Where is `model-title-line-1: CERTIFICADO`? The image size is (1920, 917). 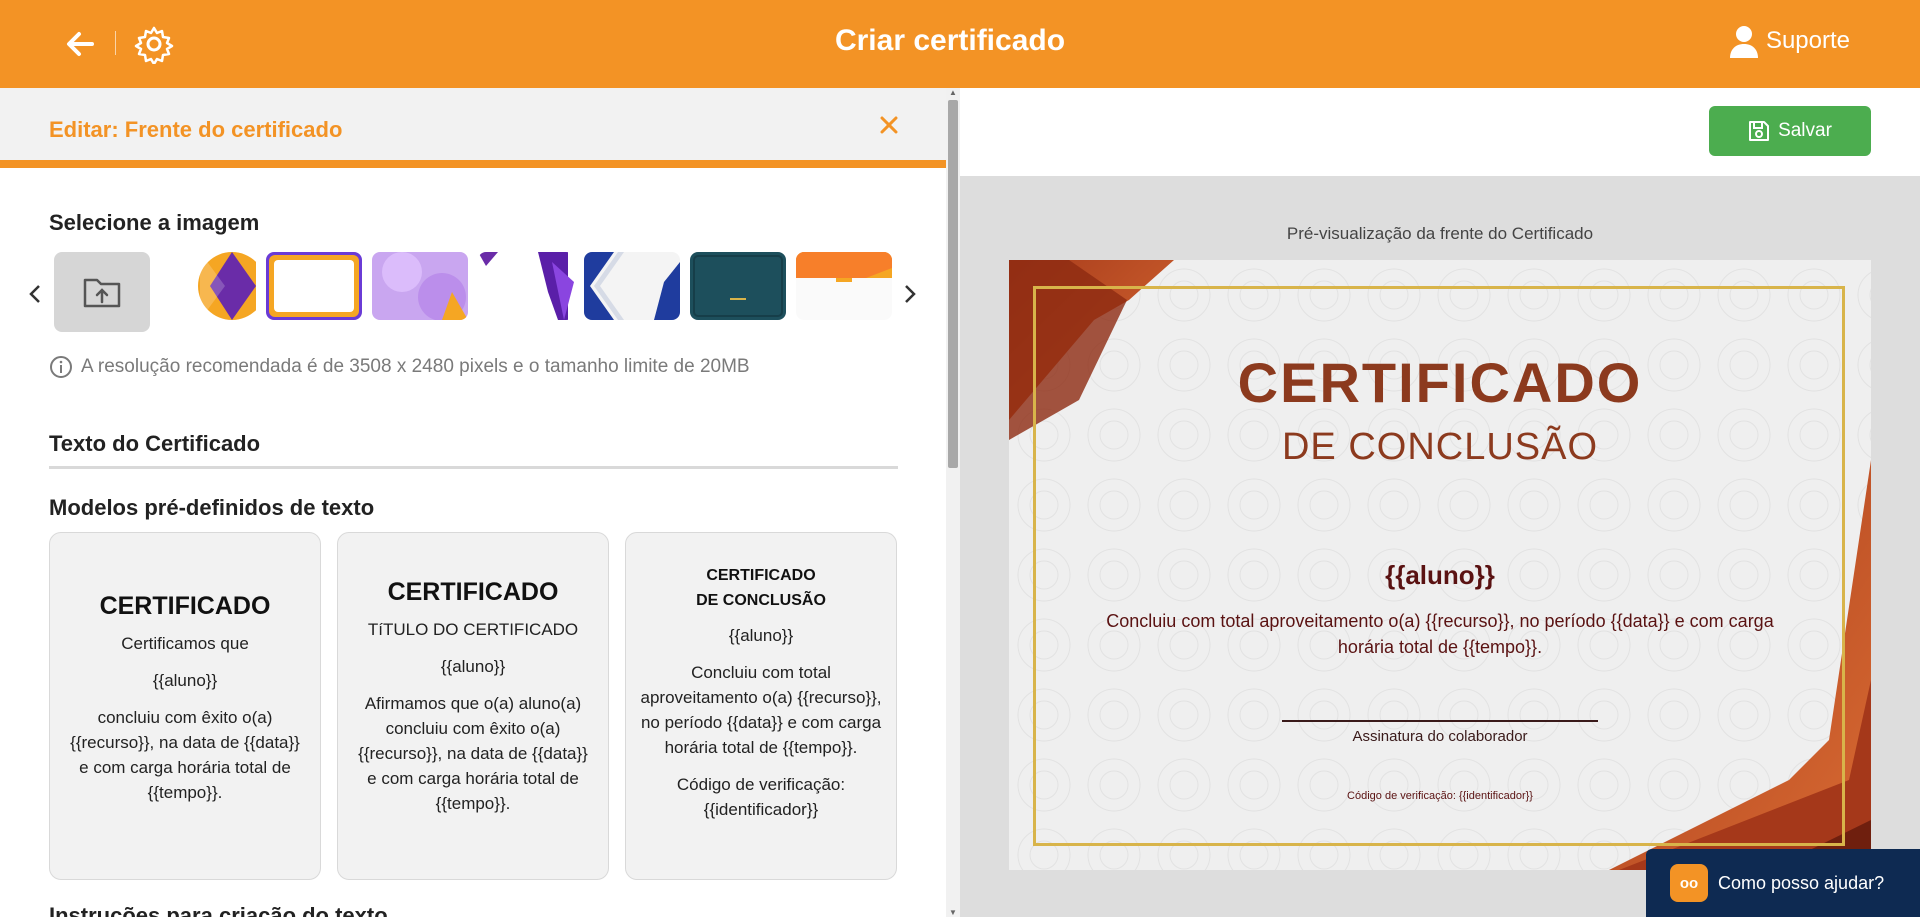 model-title-line-1: CERTIFICADO is located at coordinates (761, 575).